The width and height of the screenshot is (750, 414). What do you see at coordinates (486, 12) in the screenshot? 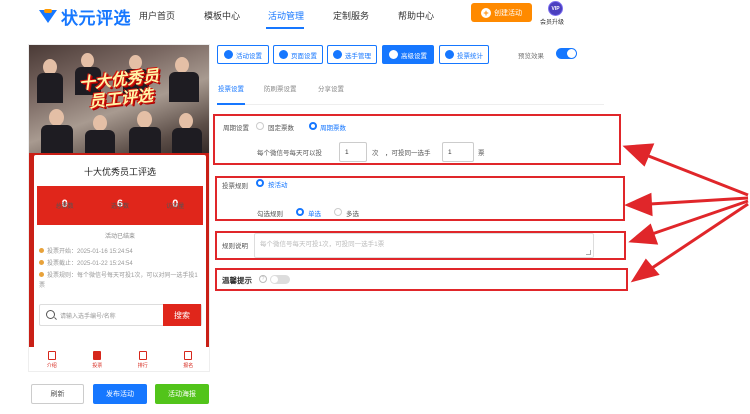
I see `plus-icon: +` at bounding box center [486, 12].